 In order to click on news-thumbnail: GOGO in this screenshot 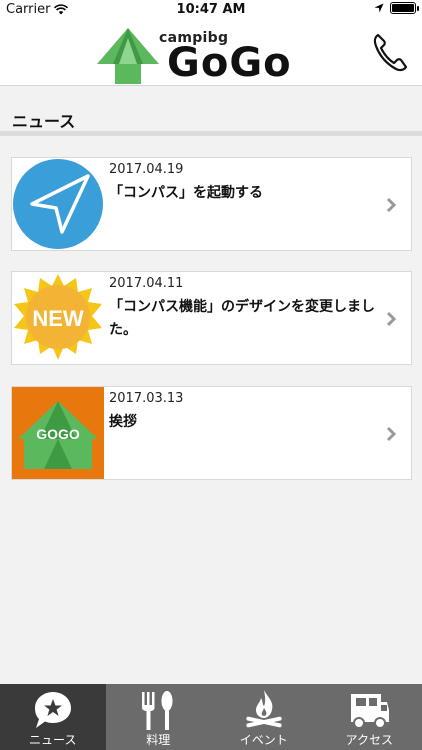, I will do `click(58, 433)`.